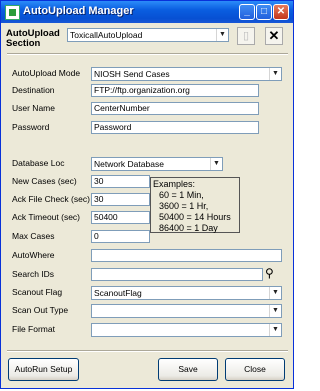 Image resolution: width=320 pixels, height=391 pixels. Describe the element at coordinates (148, 35) in the screenshot. I see `section-select: ToxicallAutoUpload ▼` at that location.